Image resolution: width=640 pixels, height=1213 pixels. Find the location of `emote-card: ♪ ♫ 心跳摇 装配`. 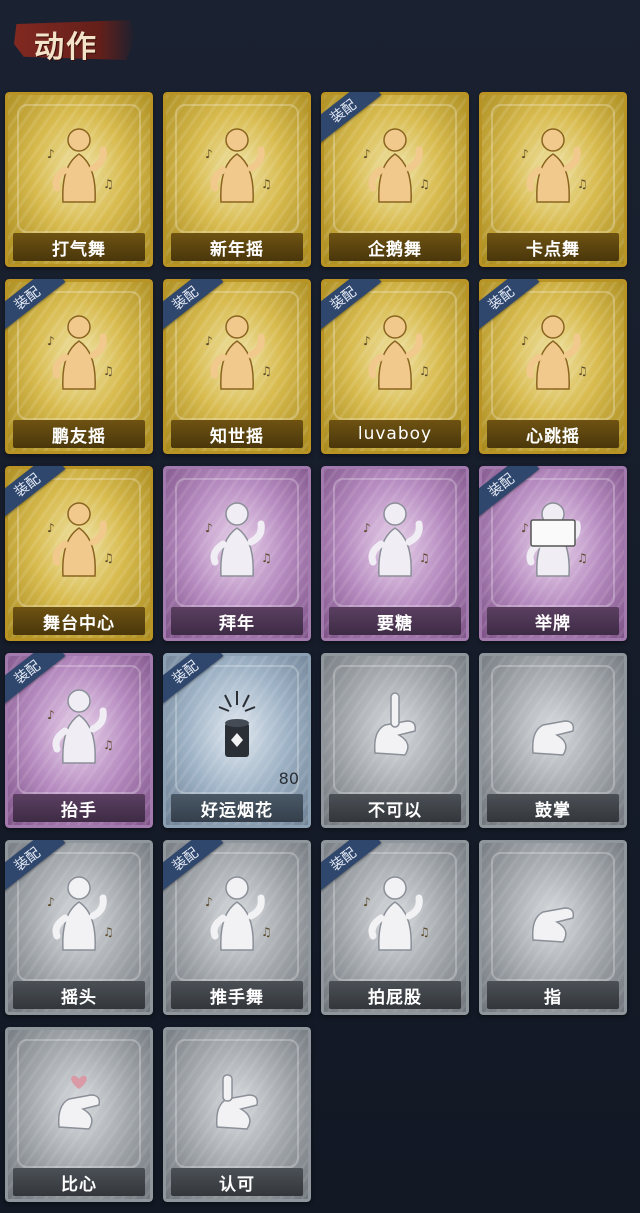

emote-card: ♪ ♫ 心跳摇 装配 is located at coordinates (553, 366).